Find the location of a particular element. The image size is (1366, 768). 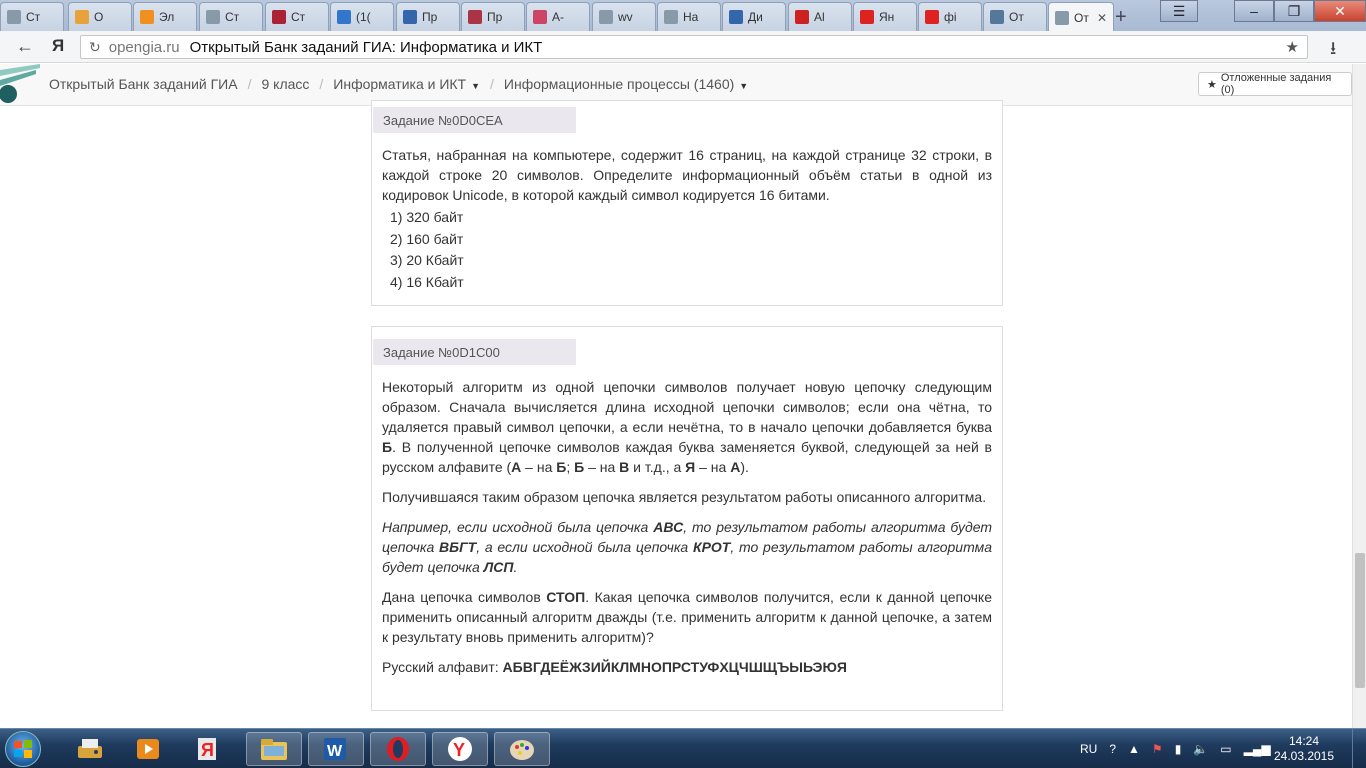

browser-tab: На is located at coordinates (689, 16).